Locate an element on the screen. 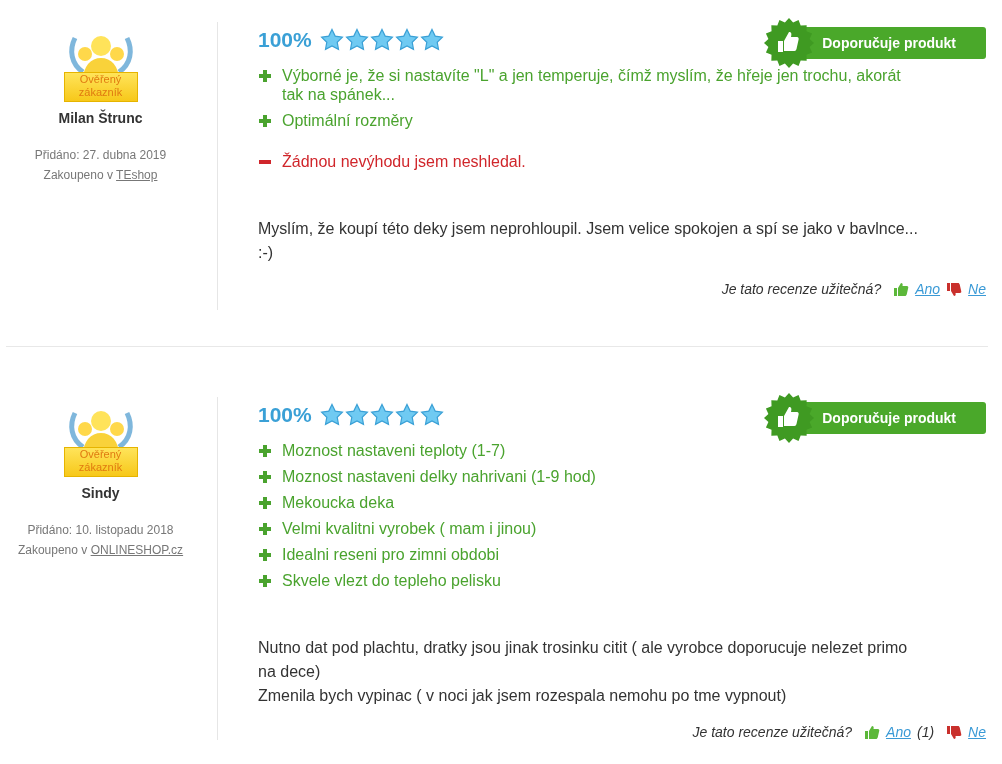 This screenshot has height=764, width=1002. pro-text: Moznost nastaveni delky nahrivani (1-9 hod) is located at coordinates (439, 476).